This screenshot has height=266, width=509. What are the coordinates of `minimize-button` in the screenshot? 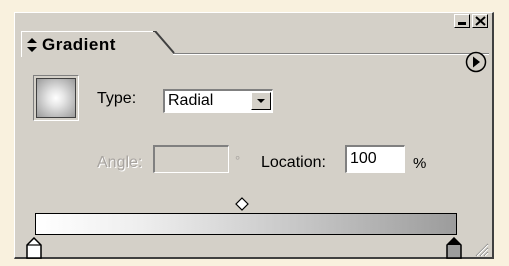 It's located at (462, 21).